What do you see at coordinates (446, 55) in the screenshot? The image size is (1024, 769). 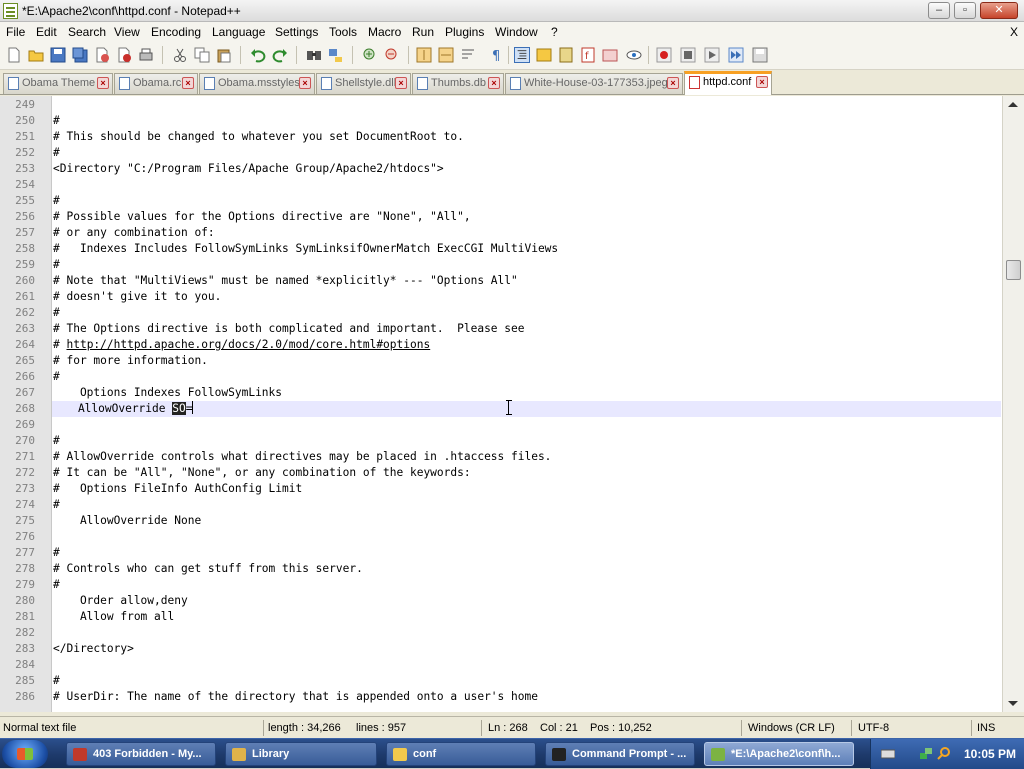 I see `sync-horizontal-icon` at bounding box center [446, 55].